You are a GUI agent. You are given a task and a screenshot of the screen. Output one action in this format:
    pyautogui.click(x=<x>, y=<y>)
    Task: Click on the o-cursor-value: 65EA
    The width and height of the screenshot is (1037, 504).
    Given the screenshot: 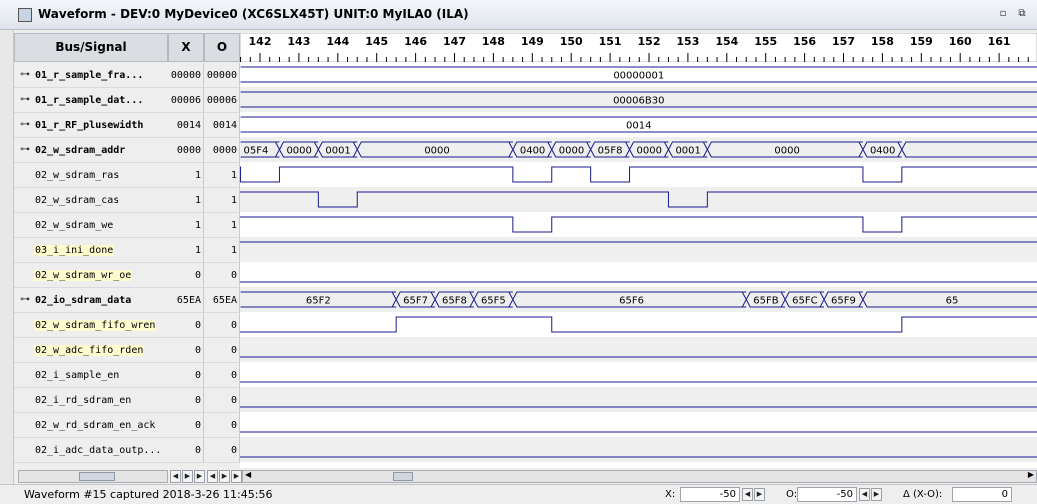 What is the action you would take?
    pyautogui.click(x=222, y=300)
    